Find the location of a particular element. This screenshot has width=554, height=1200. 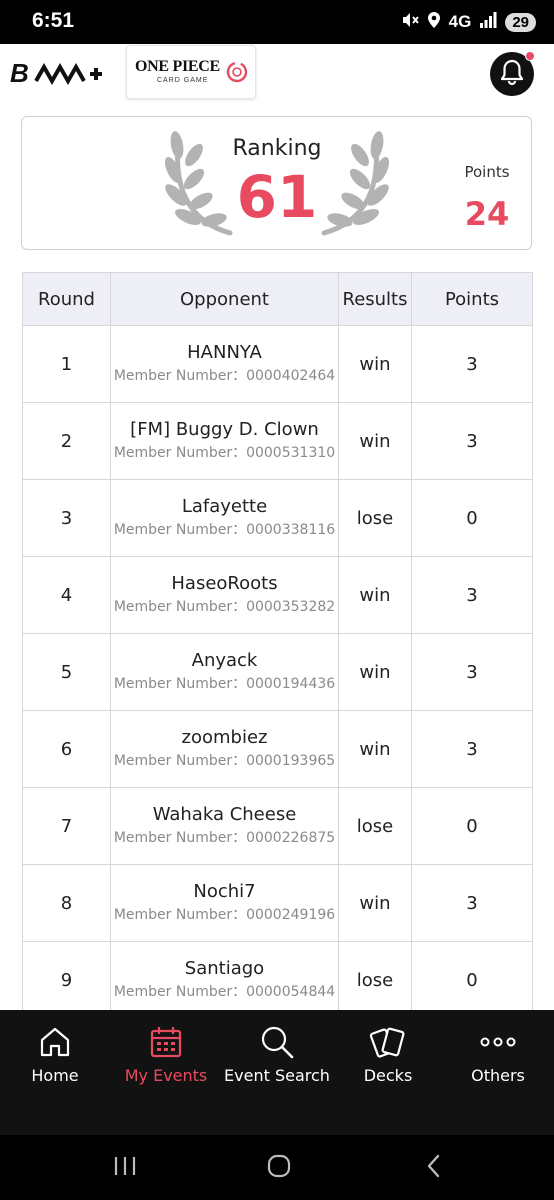

points-label: Points is located at coordinates (487, 172).